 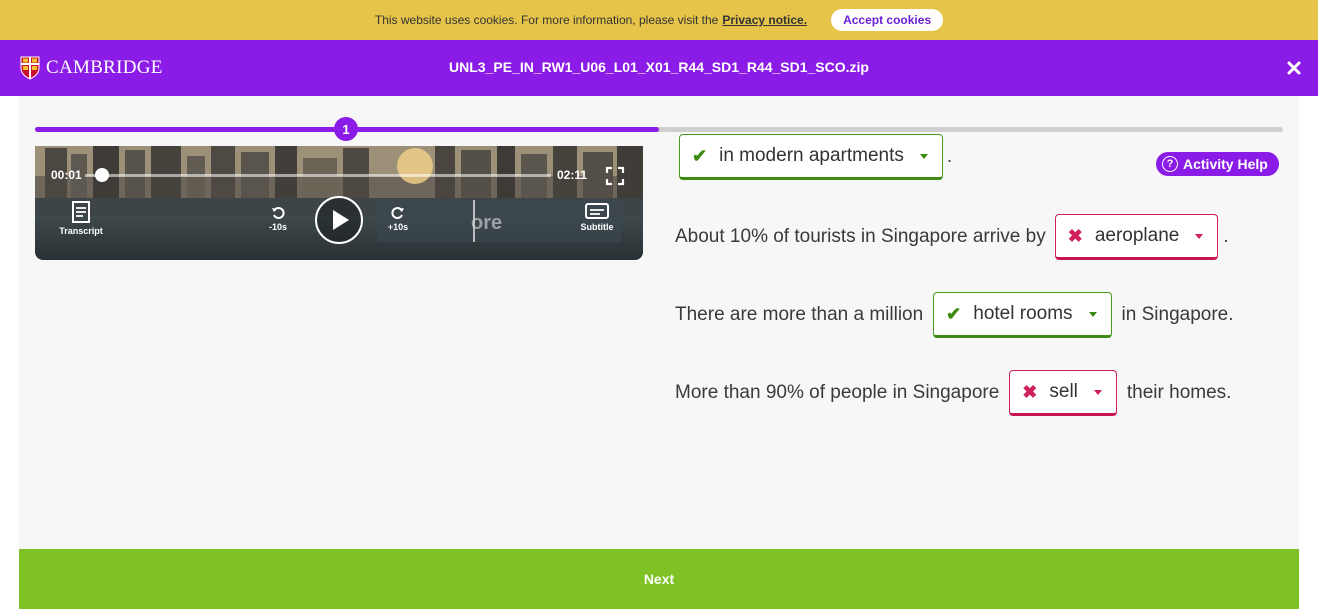 I want to click on play-icon, so click(x=341, y=220).